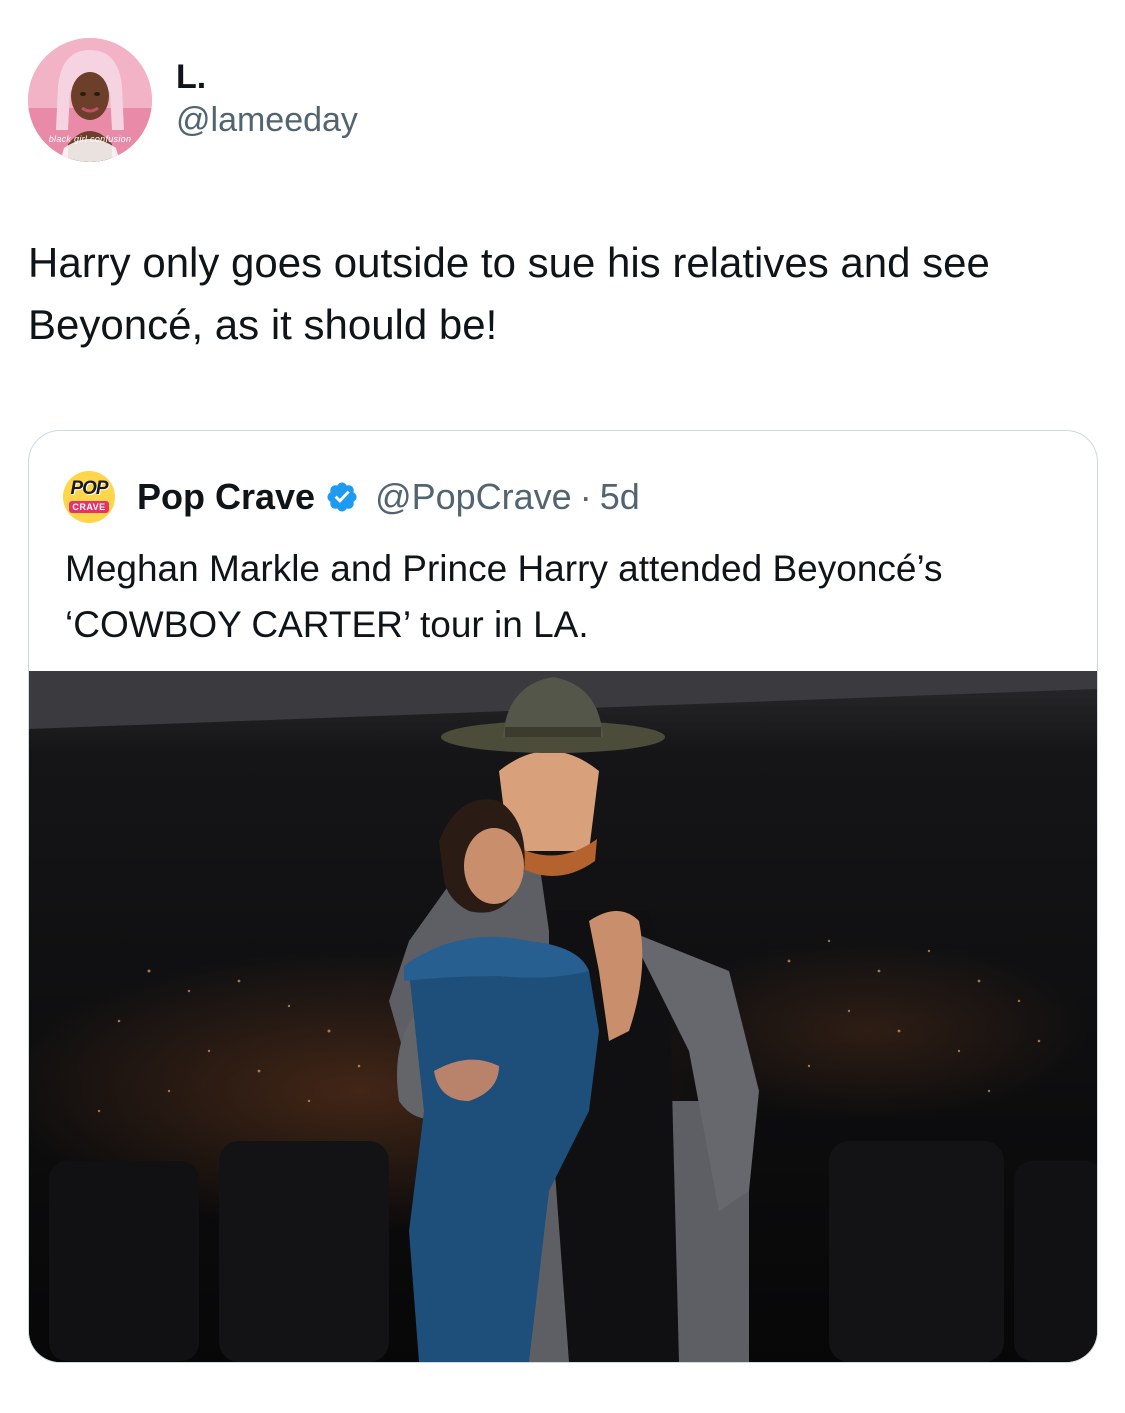  I want to click on logo-text-pop: POP, so click(89, 488).